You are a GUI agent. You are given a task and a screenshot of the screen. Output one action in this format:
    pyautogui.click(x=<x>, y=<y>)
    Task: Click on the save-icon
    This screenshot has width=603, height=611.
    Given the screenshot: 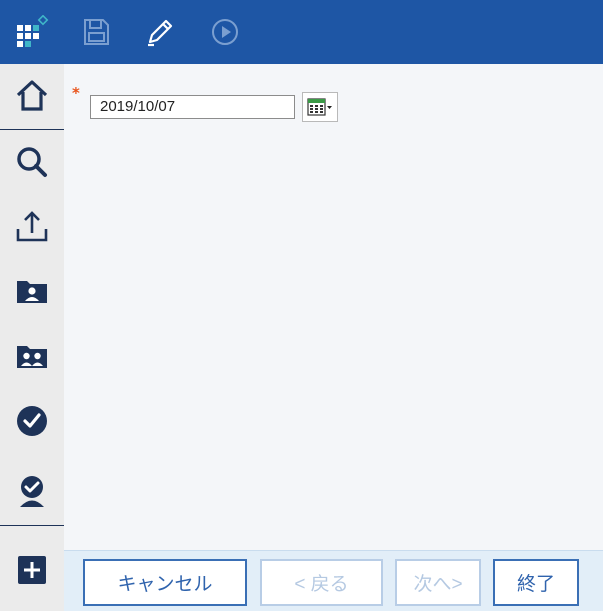 What is the action you would take?
    pyautogui.click(x=96, y=32)
    